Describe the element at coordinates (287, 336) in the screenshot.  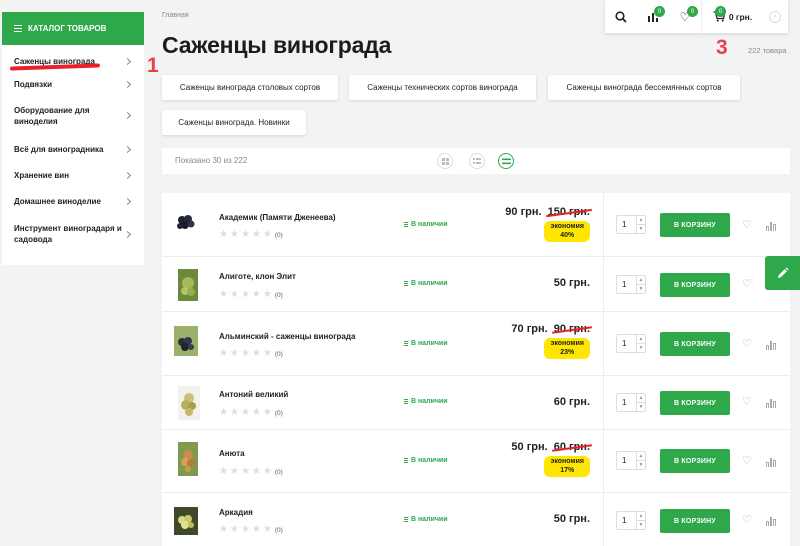
I see `product-name: Альминский - саженцы винограда` at that location.